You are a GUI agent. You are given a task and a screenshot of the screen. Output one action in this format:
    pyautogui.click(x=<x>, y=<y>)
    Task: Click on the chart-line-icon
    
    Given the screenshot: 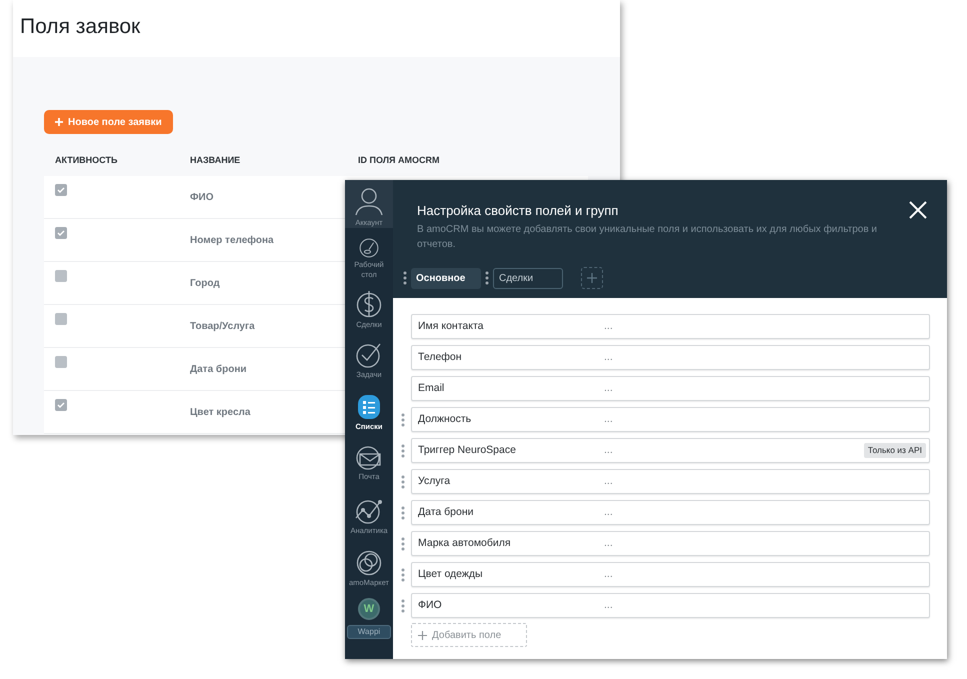 What is the action you would take?
    pyautogui.click(x=369, y=511)
    